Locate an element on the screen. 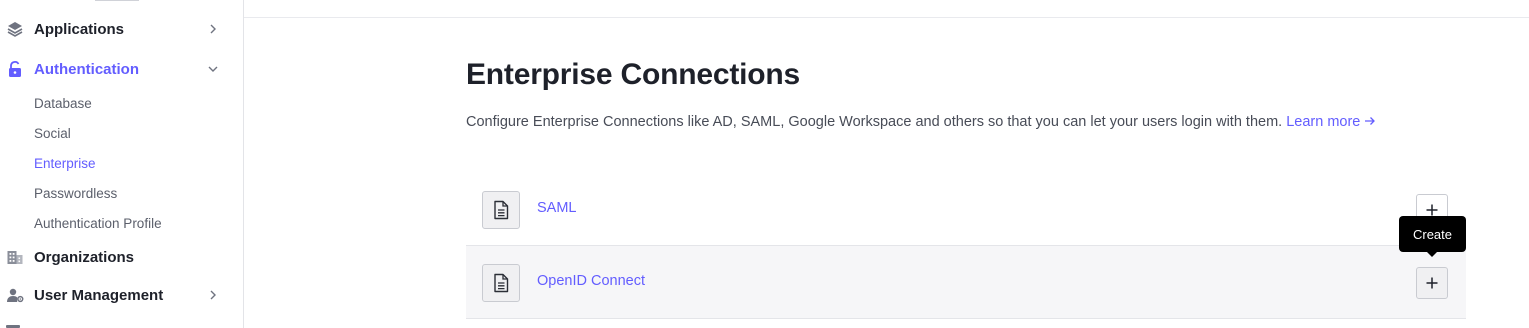 The image size is (1529, 328). connection-row-openid-connect: OpenID Connect is located at coordinates (966, 282).